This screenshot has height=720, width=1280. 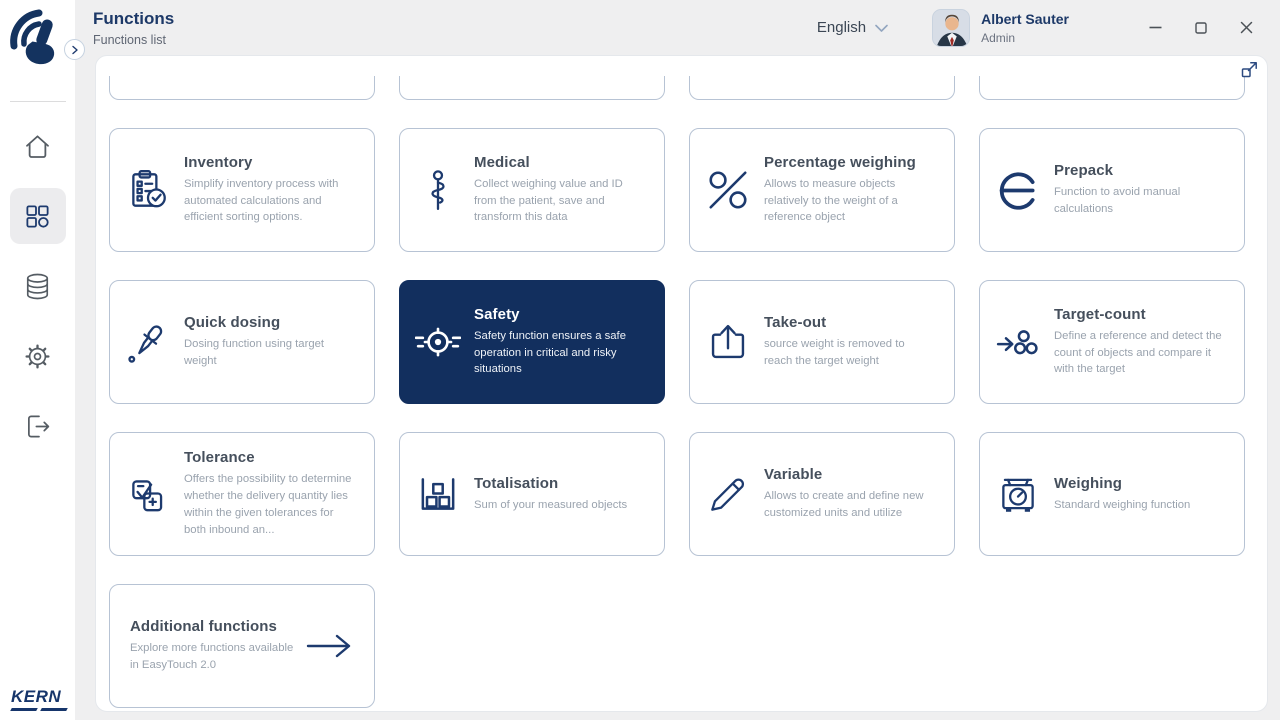 What do you see at coordinates (219, 458) in the screenshot?
I see `card-title: Tolerance` at bounding box center [219, 458].